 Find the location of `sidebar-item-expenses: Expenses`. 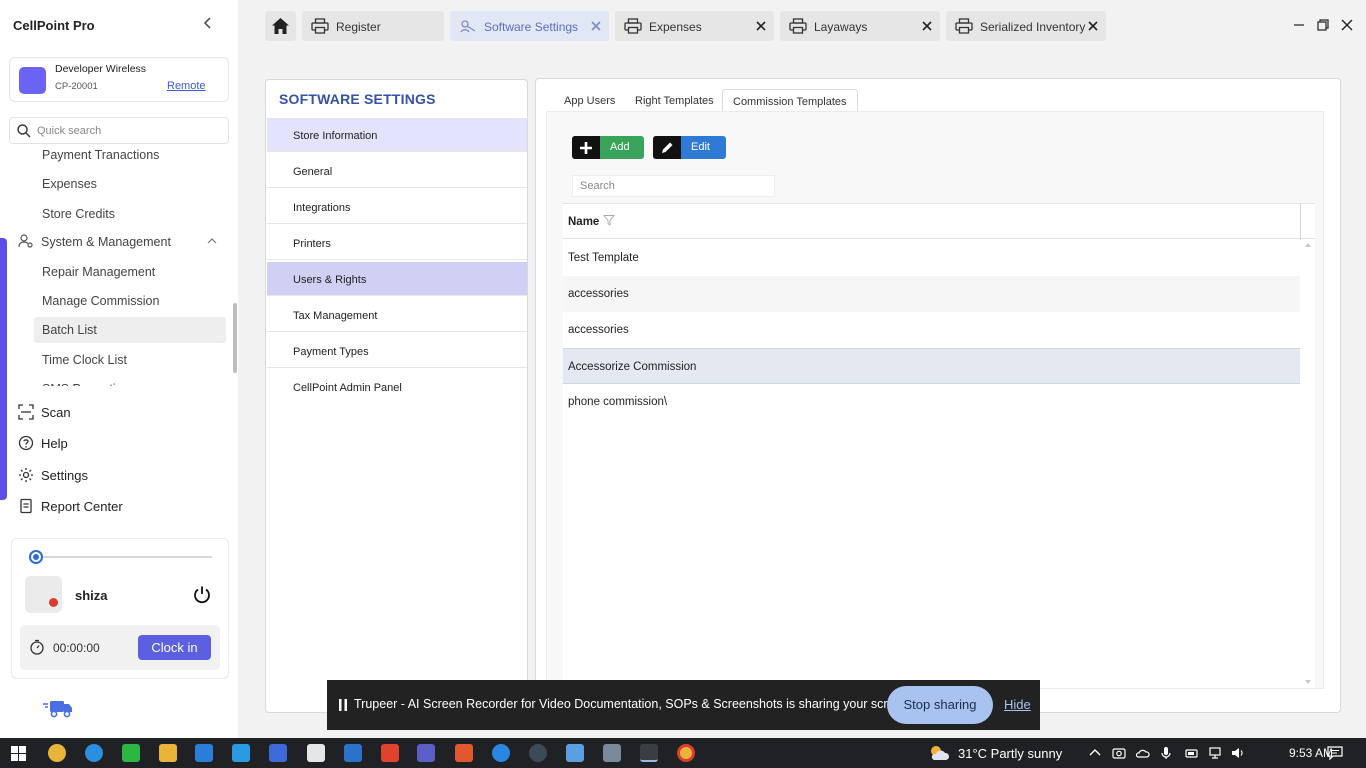

sidebar-item-expenses: Expenses is located at coordinates (130, 184).